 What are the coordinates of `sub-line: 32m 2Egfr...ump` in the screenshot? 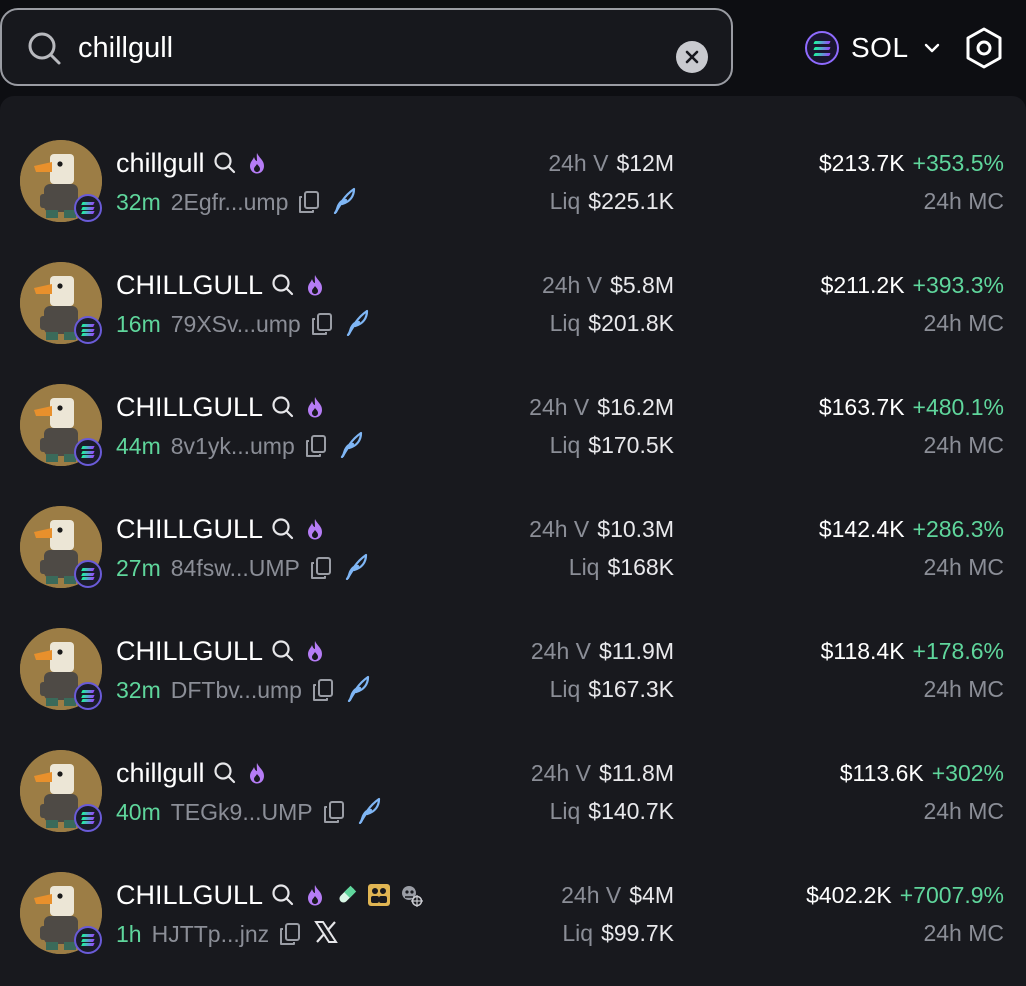 It's located at (237, 202).